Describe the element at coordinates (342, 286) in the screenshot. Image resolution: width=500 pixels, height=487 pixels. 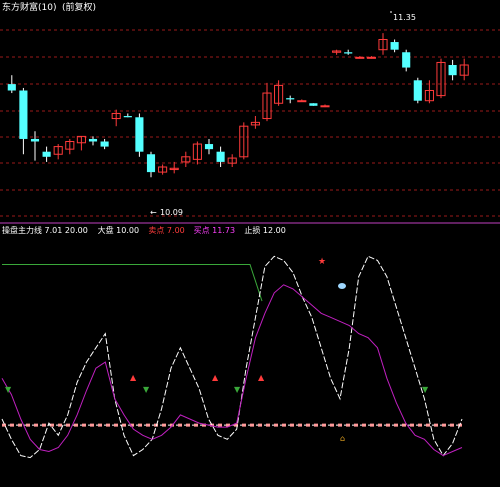
I see `bubble-icon` at that location.